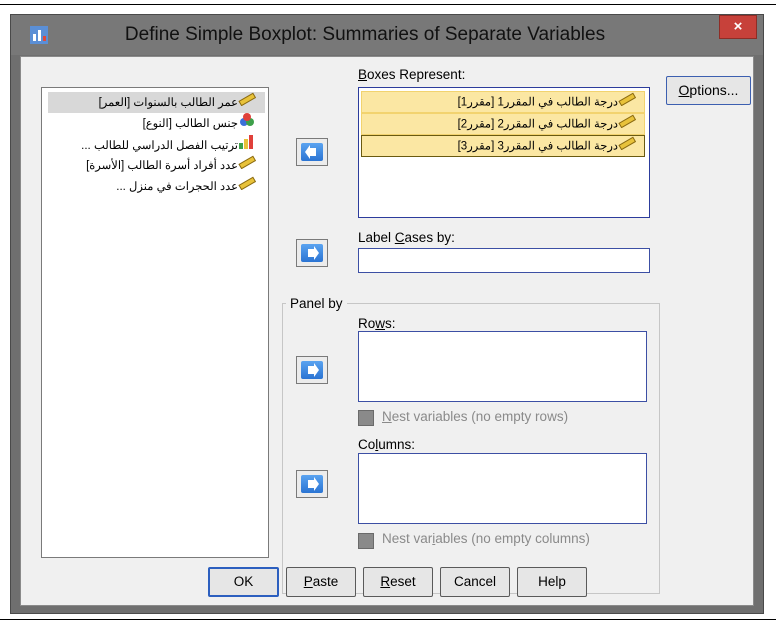  Describe the element at coordinates (388, 619) in the screenshot. I see `bottom-rule` at that location.